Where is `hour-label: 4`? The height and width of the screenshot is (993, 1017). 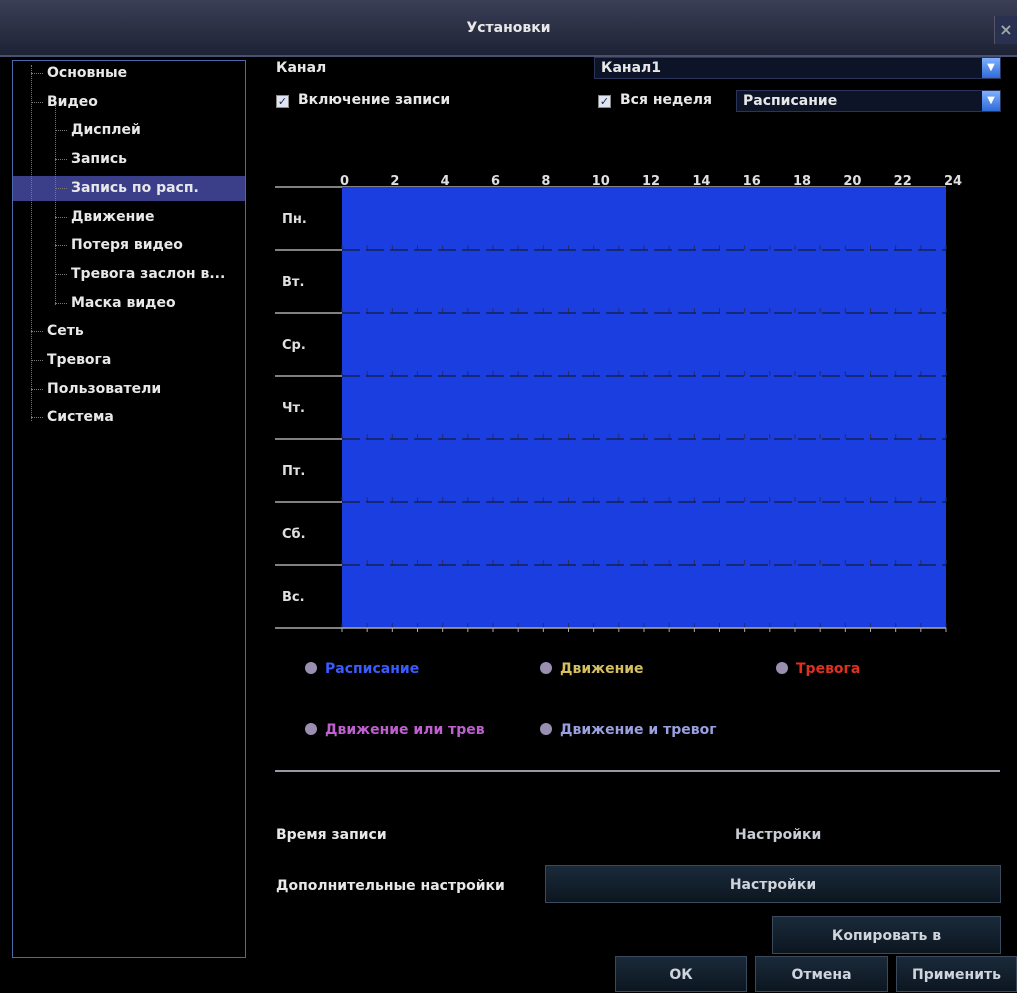
hour-label: 4 is located at coordinates (445, 181).